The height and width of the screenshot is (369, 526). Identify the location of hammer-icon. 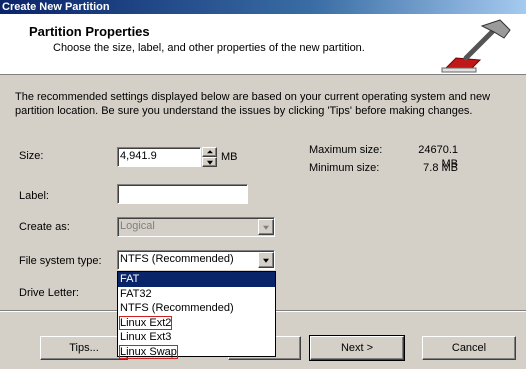
(476, 46).